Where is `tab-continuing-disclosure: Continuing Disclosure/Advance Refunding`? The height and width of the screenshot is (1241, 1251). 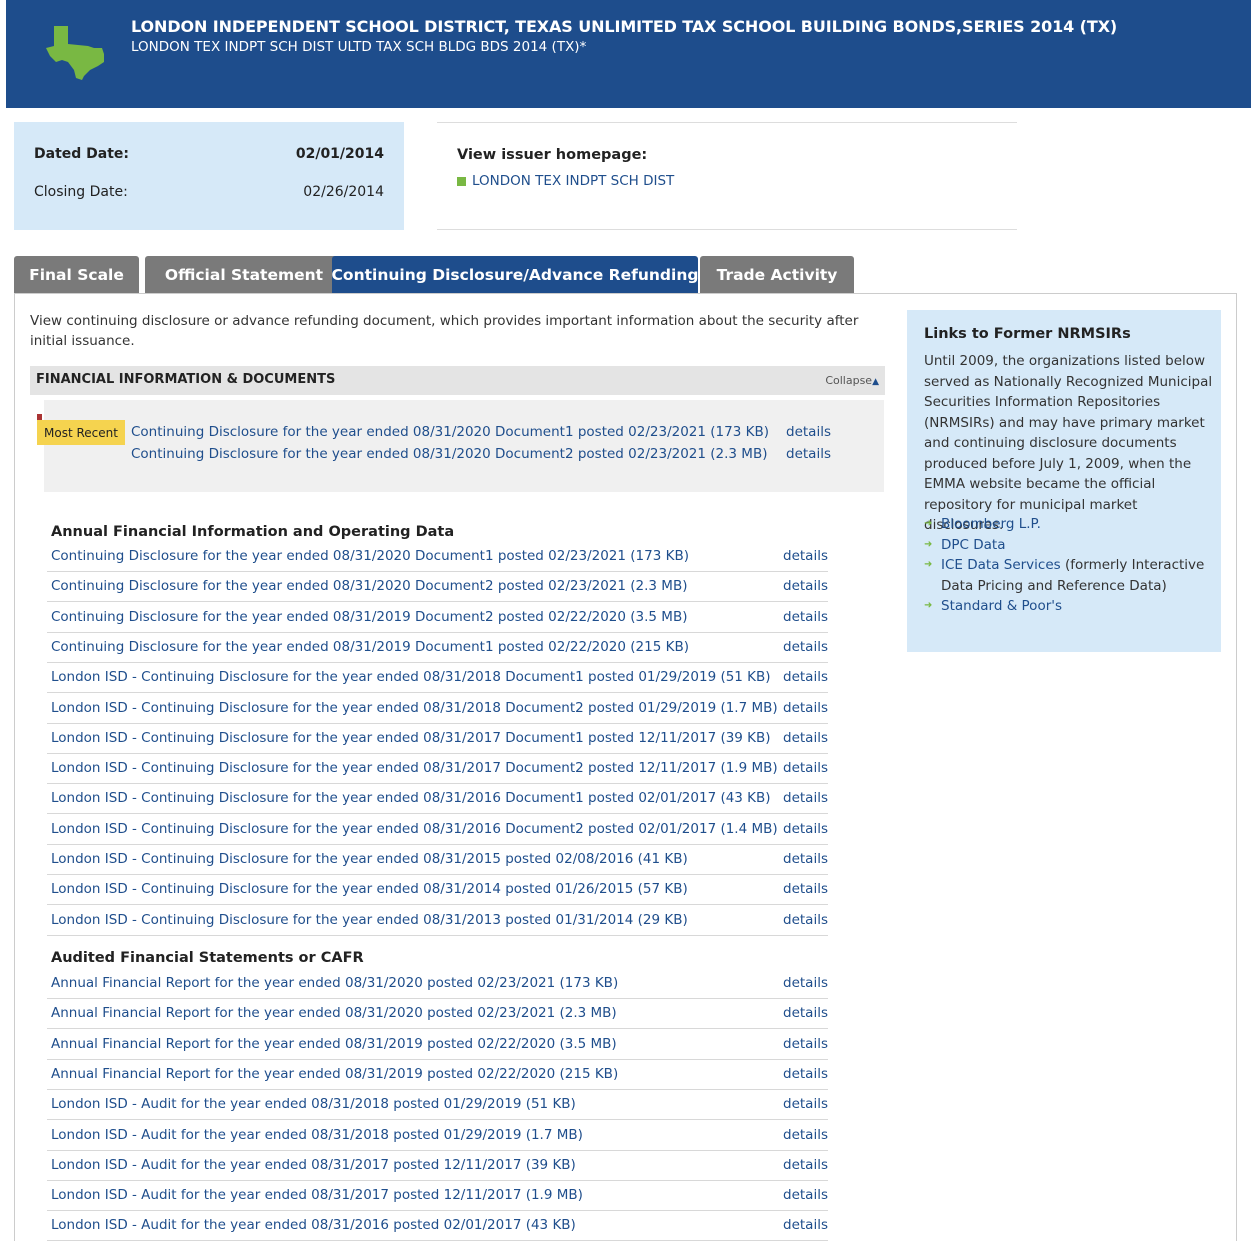 tab-continuing-disclosure: Continuing Disclosure/Advance Refunding is located at coordinates (515, 274).